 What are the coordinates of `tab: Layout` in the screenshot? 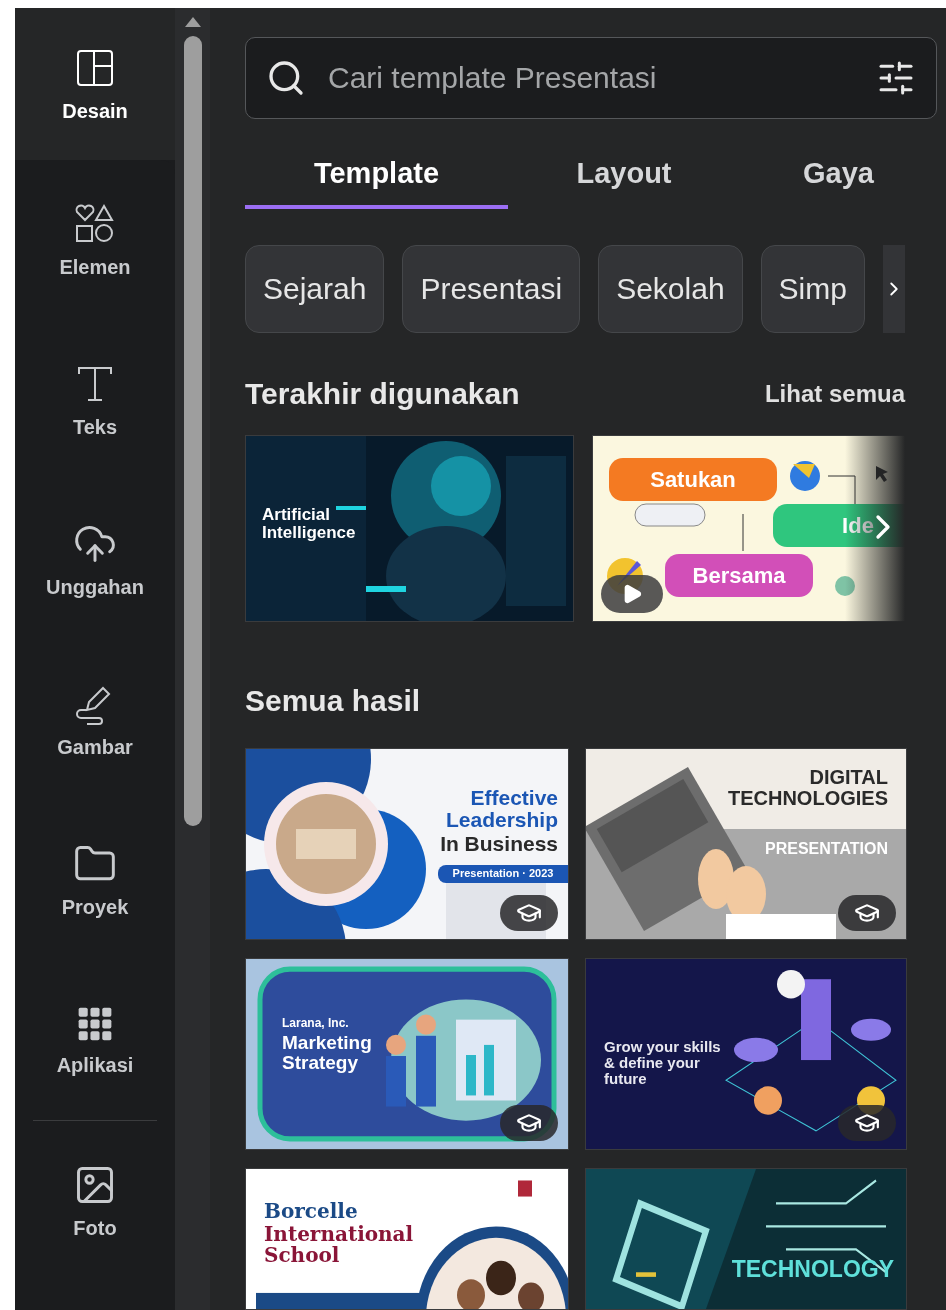 It's located at (624, 175).